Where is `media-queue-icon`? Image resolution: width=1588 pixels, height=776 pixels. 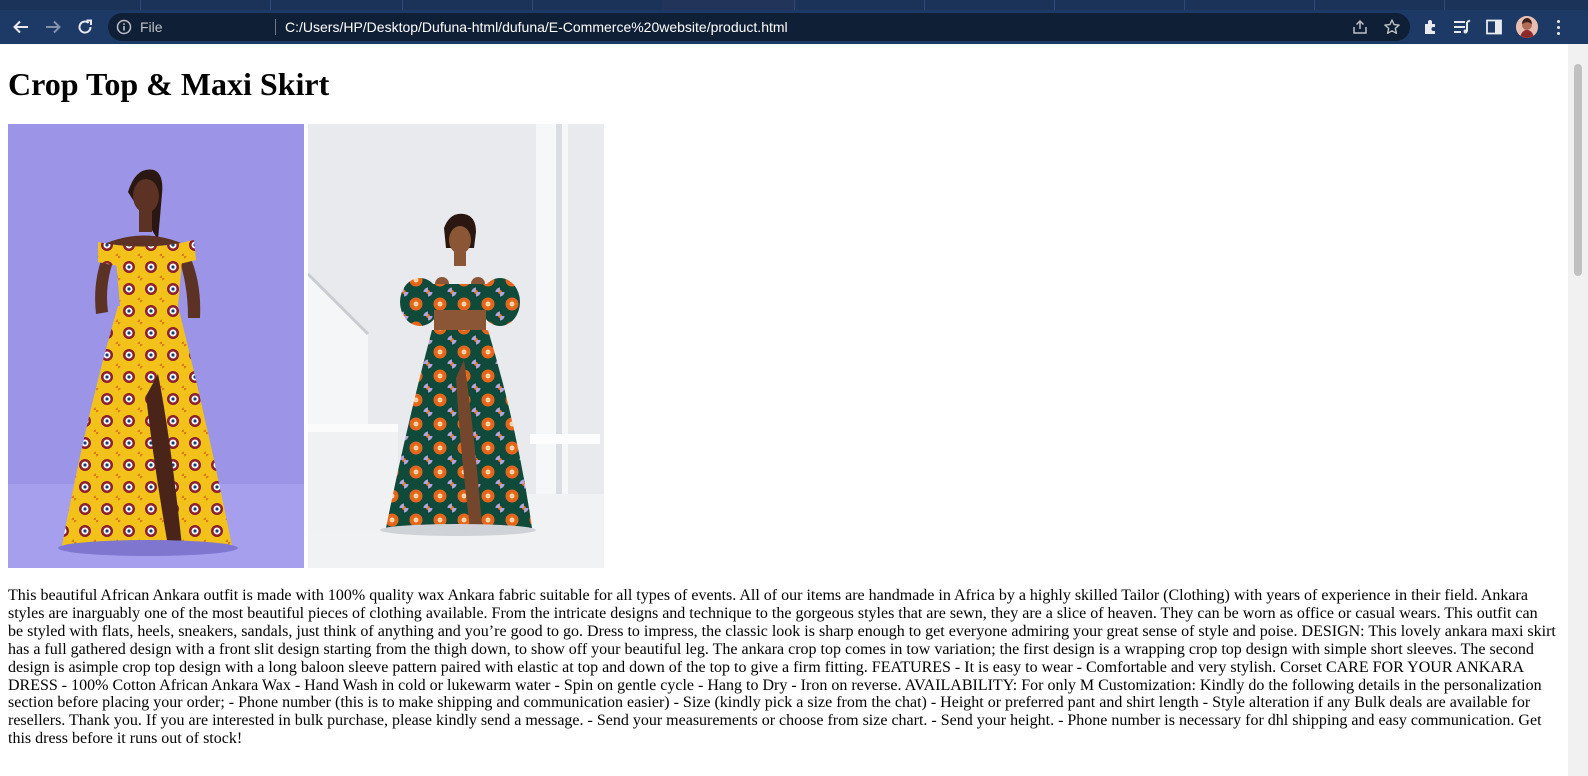 media-queue-icon is located at coordinates (1462, 27).